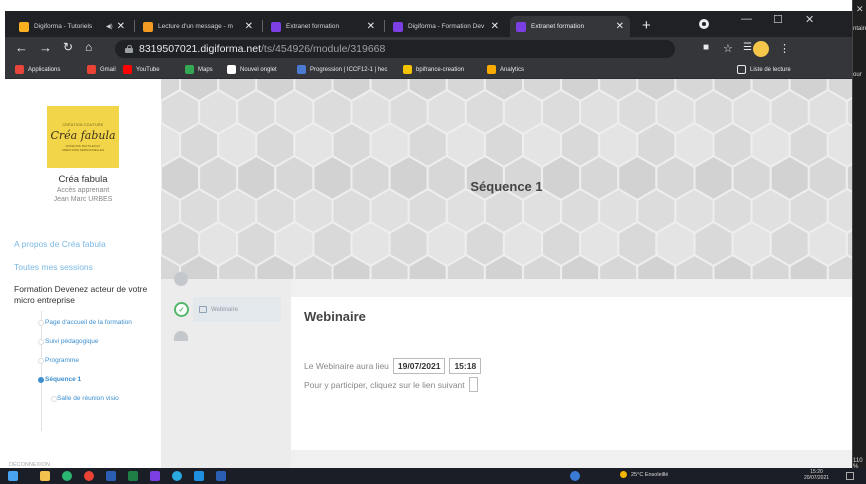 The width and height of the screenshot is (866, 484). I want to click on logo-text-top: CRÉATION COUTURE, so click(83, 124).